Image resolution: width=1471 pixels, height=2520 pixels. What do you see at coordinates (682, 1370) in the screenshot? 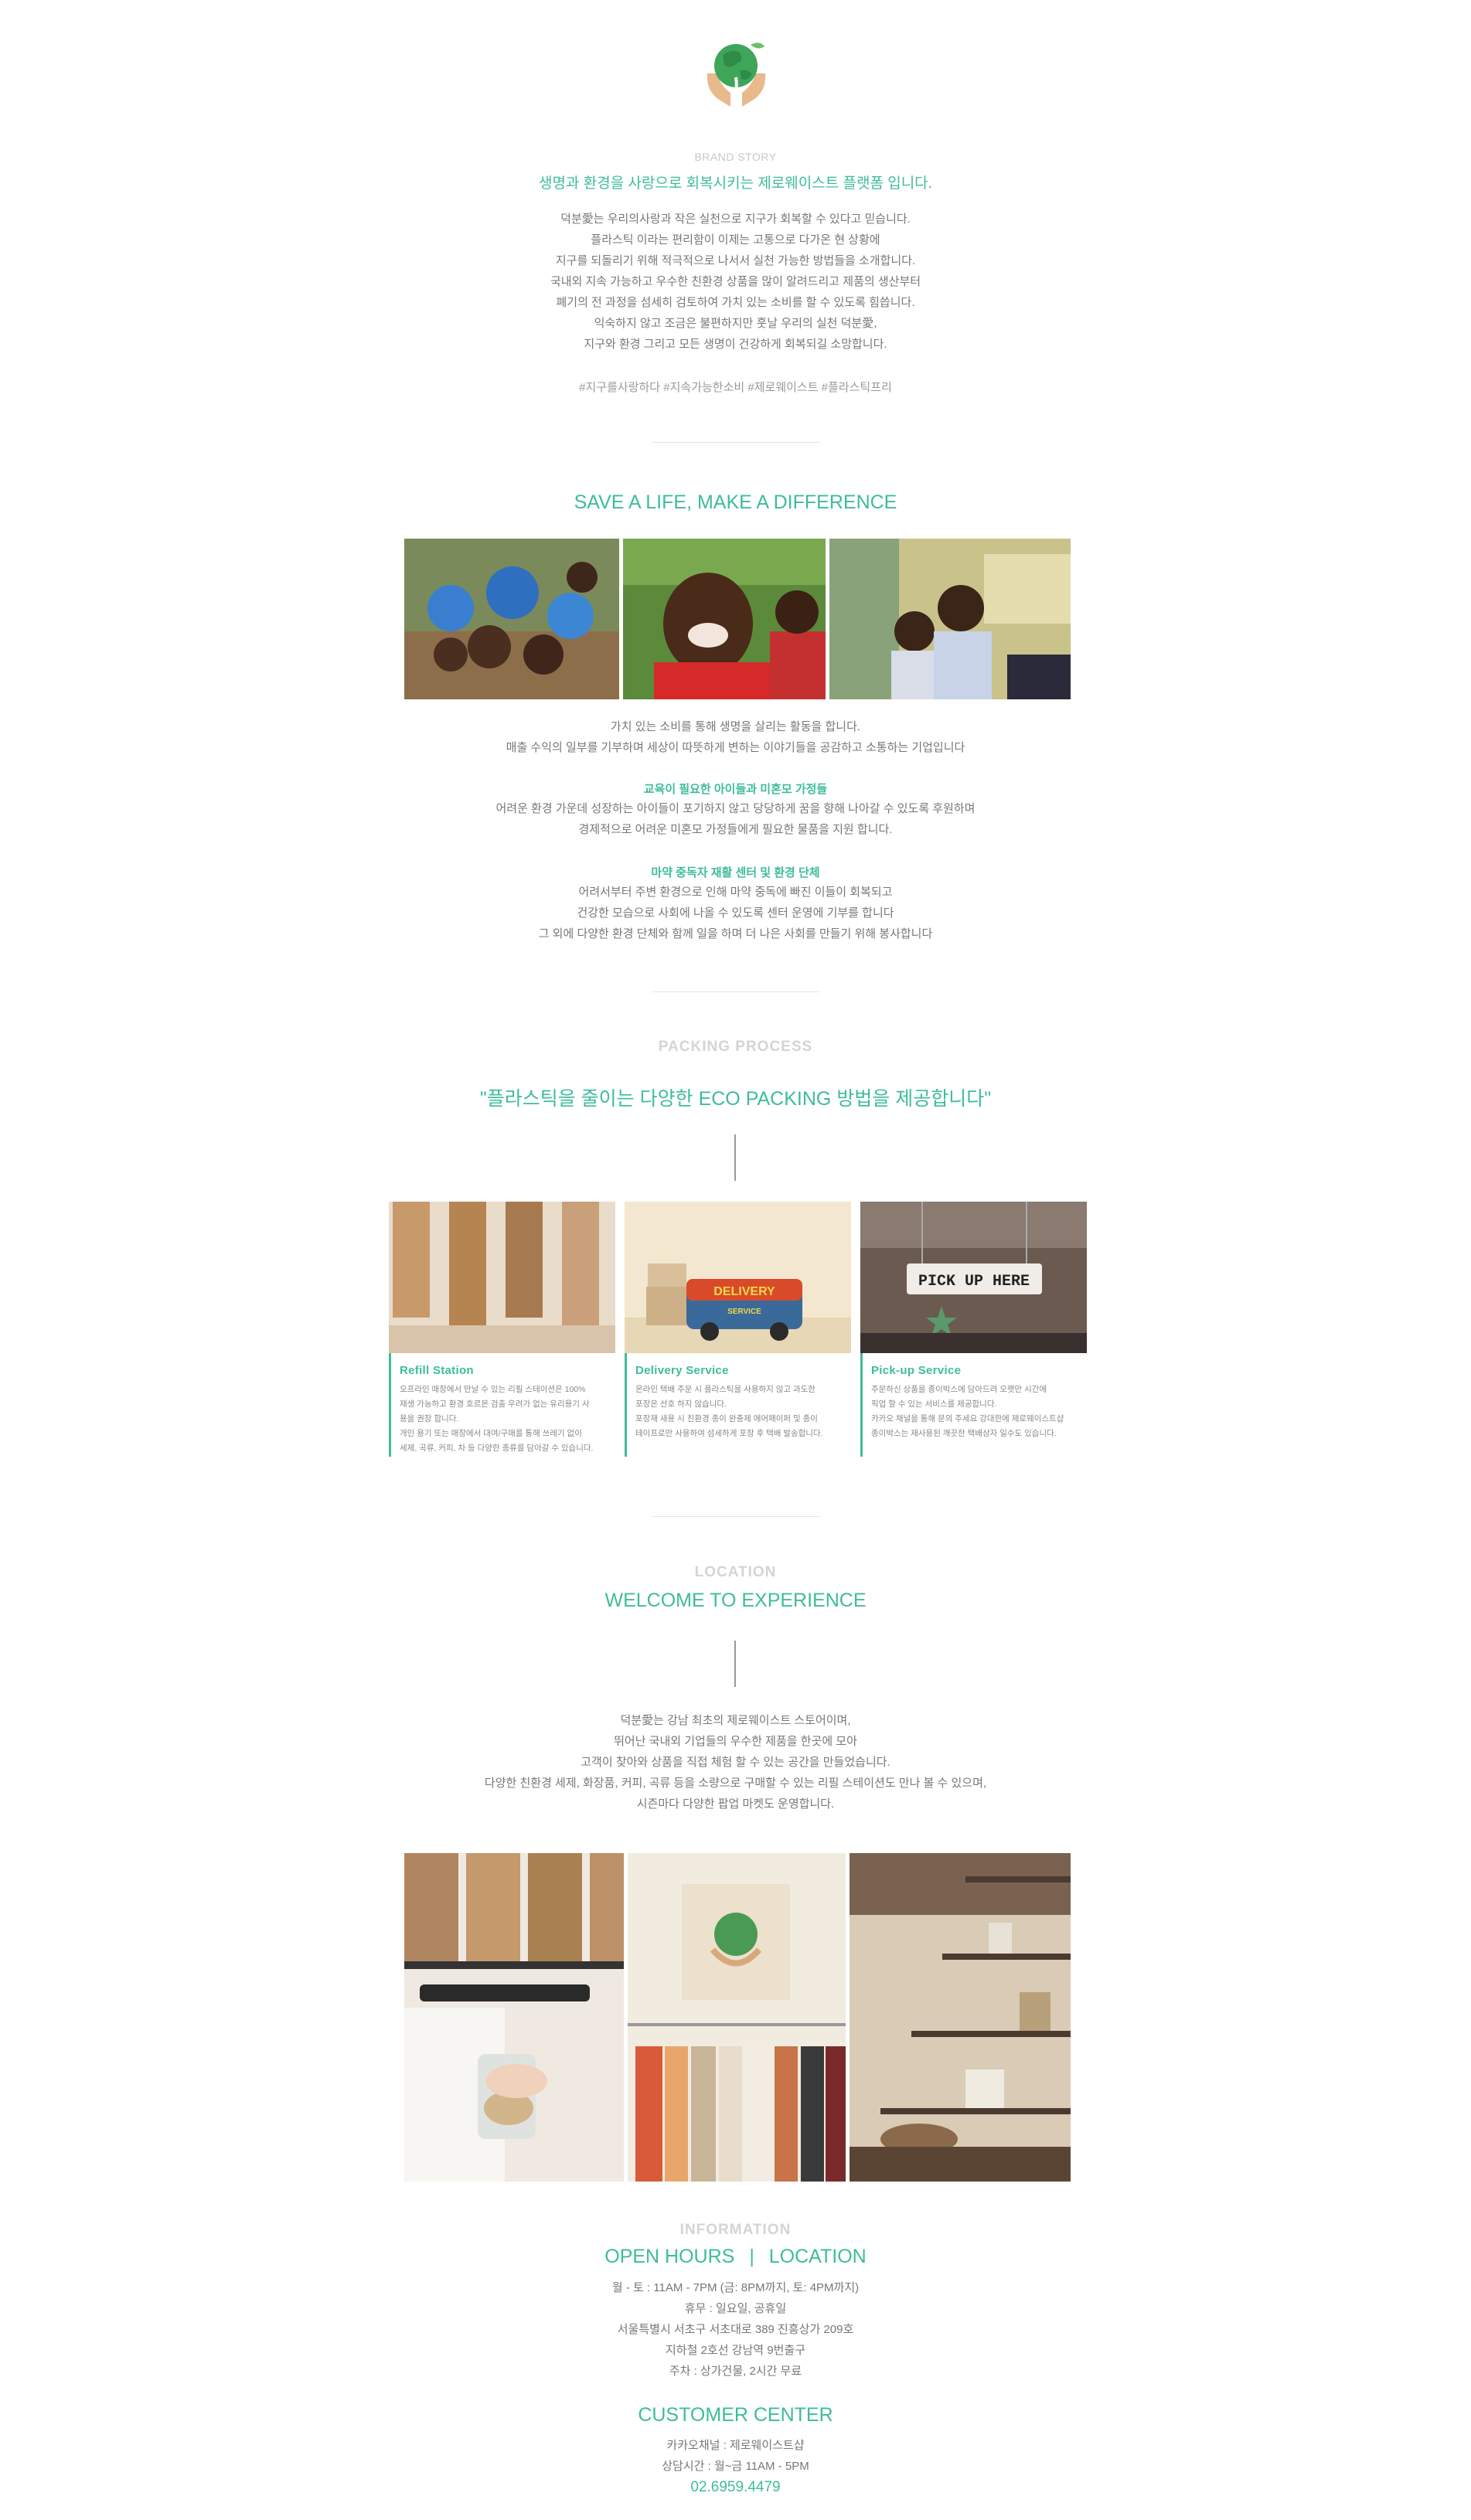
I see `card-title: Delivery Service` at bounding box center [682, 1370].